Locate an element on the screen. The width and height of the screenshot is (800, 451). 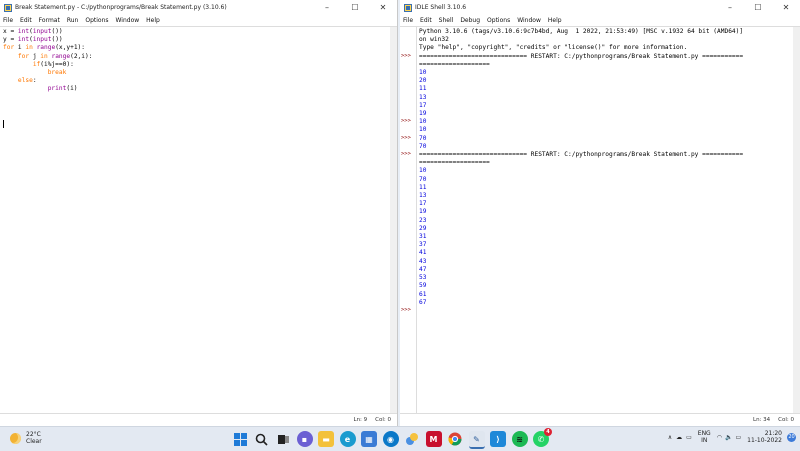
task-view-icon is located at coordinates (283, 439).